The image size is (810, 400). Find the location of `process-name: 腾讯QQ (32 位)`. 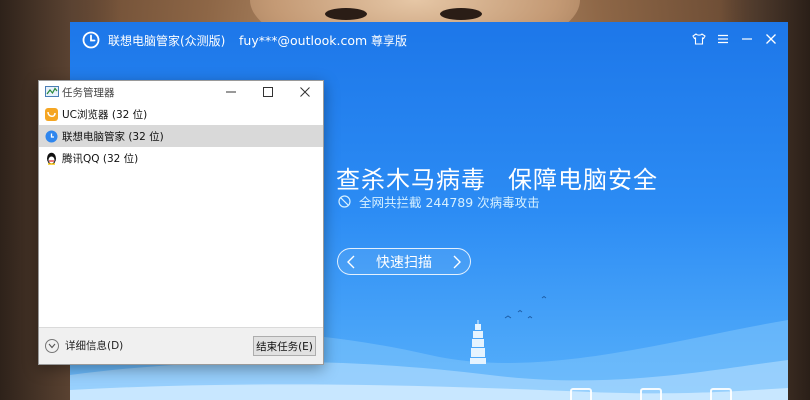

process-name: 腾讯QQ (32 位) is located at coordinates (100, 158).